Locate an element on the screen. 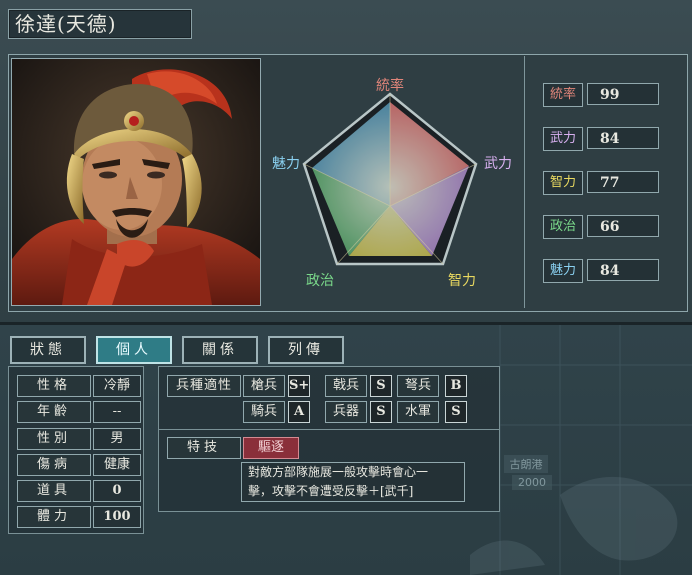 The image size is (692, 575). officer-name: 徐達(天德) is located at coordinates (100, 24).